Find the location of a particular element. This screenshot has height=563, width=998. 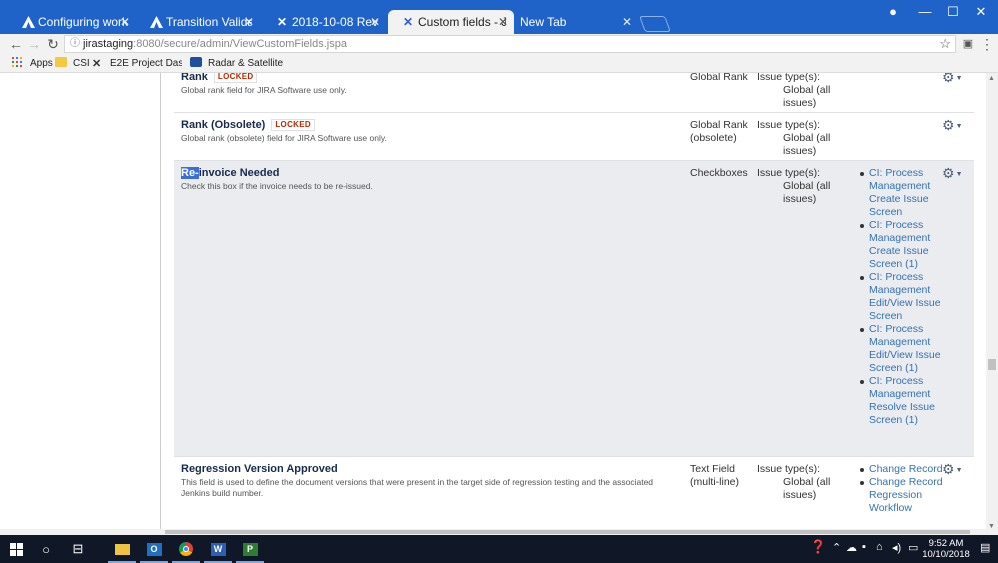

tab-title: Transition Validator Expl is located at coordinates (209, 22).